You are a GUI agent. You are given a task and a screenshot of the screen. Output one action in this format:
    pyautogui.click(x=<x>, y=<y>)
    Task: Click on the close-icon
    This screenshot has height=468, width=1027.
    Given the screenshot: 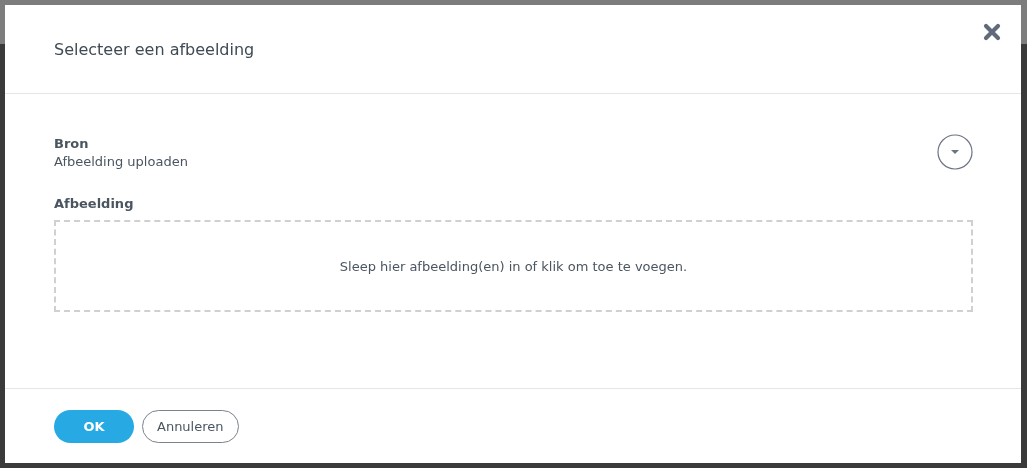 What is the action you would take?
    pyautogui.click(x=992, y=32)
    